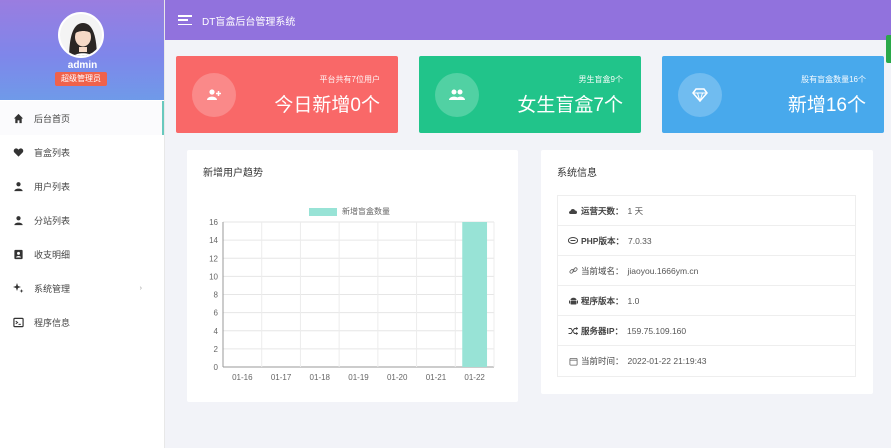 Image resolution: width=891 pixels, height=448 pixels. What do you see at coordinates (826, 105) in the screenshot?
I see `stat-value: 新增16个` at bounding box center [826, 105].